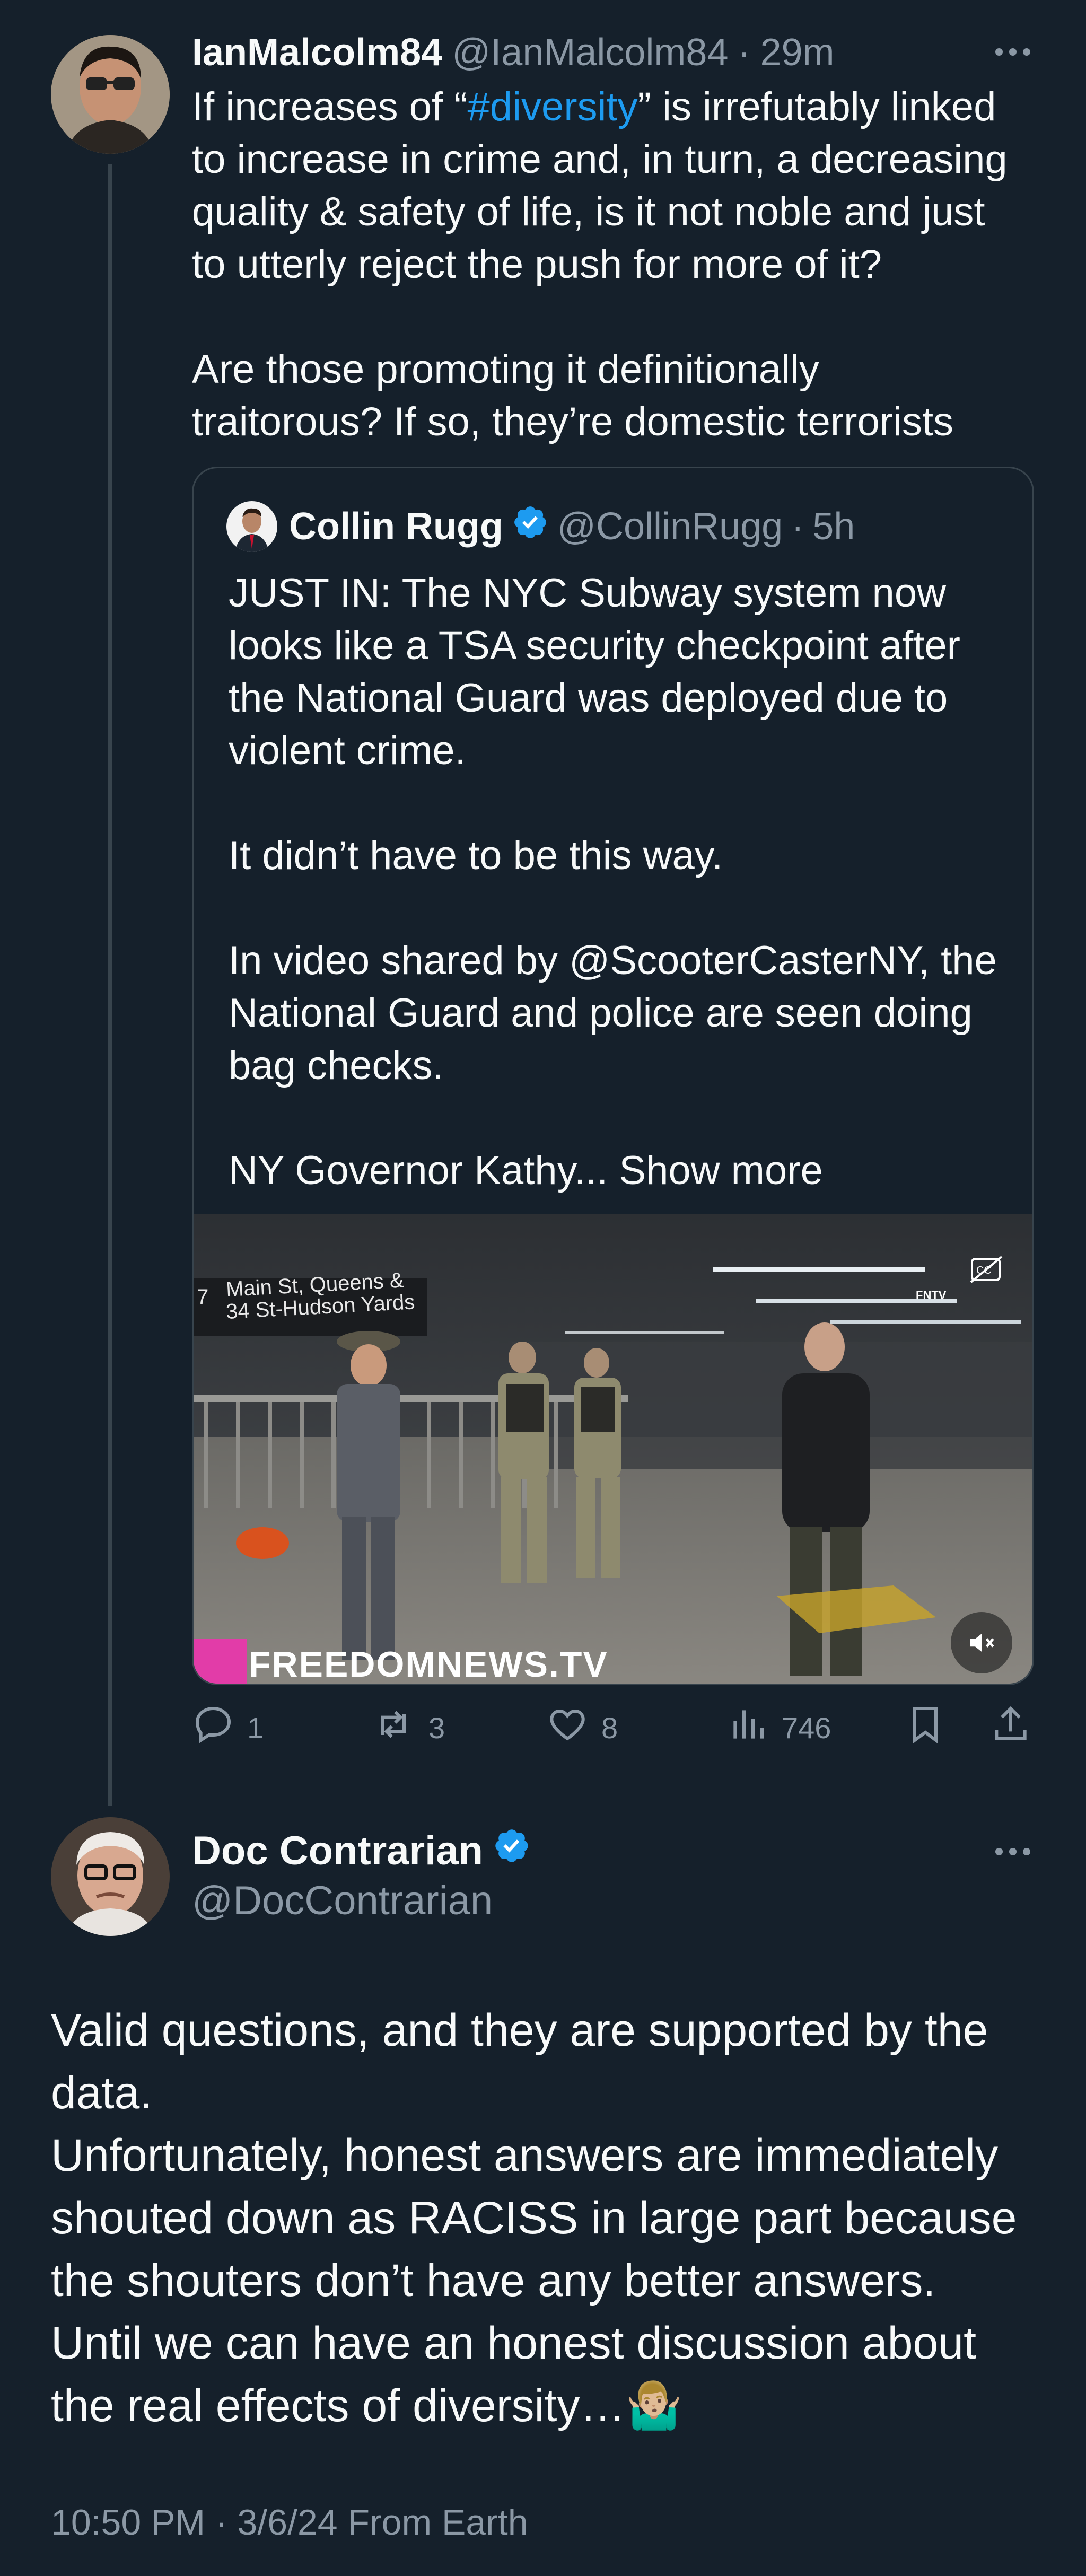 Image resolution: width=1086 pixels, height=2576 pixels. What do you see at coordinates (653, 2405) in the screenshot?
I see `shrug-emoji: 🤷🏼‍♂️` at bounding box center [653, 2405].